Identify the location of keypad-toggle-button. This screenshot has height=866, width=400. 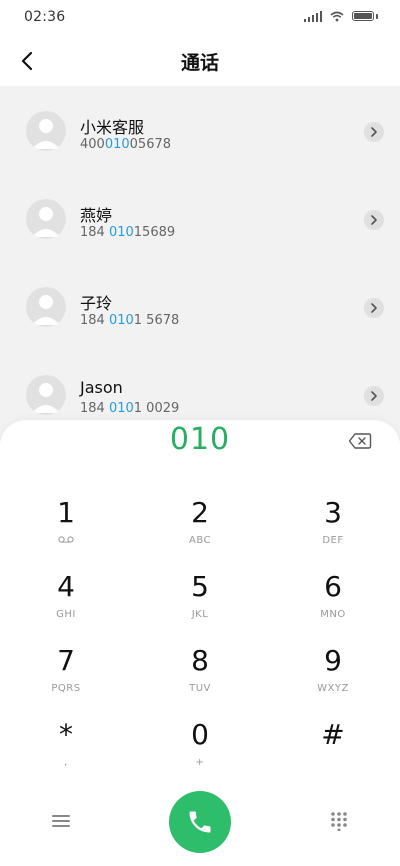
(339, 821).